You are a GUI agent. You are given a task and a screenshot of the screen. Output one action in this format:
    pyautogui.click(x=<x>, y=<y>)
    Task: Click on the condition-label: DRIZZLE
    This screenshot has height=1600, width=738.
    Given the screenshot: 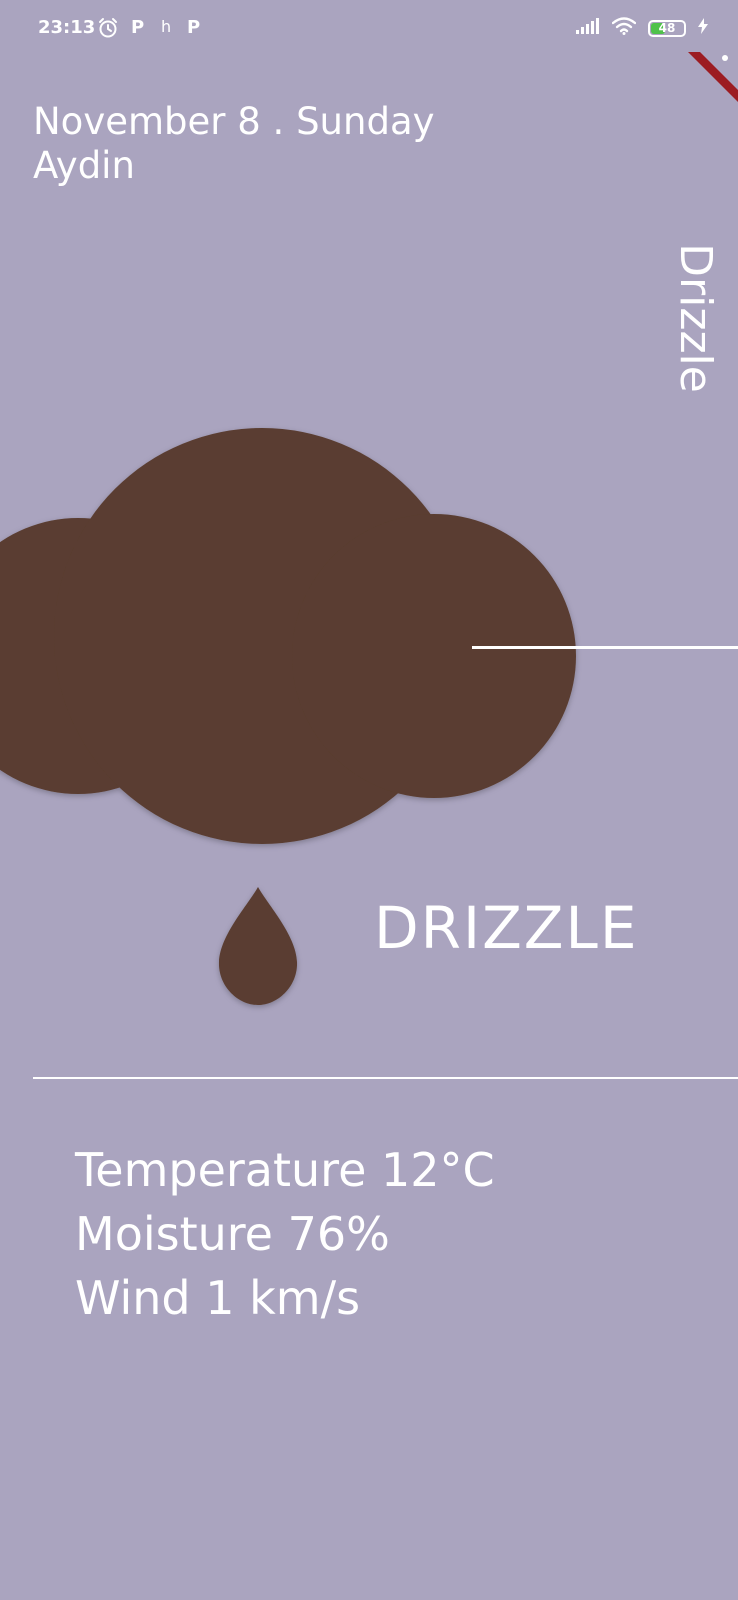 What is the action you would take?
    pyautogui.click(x=506, y=928)
    